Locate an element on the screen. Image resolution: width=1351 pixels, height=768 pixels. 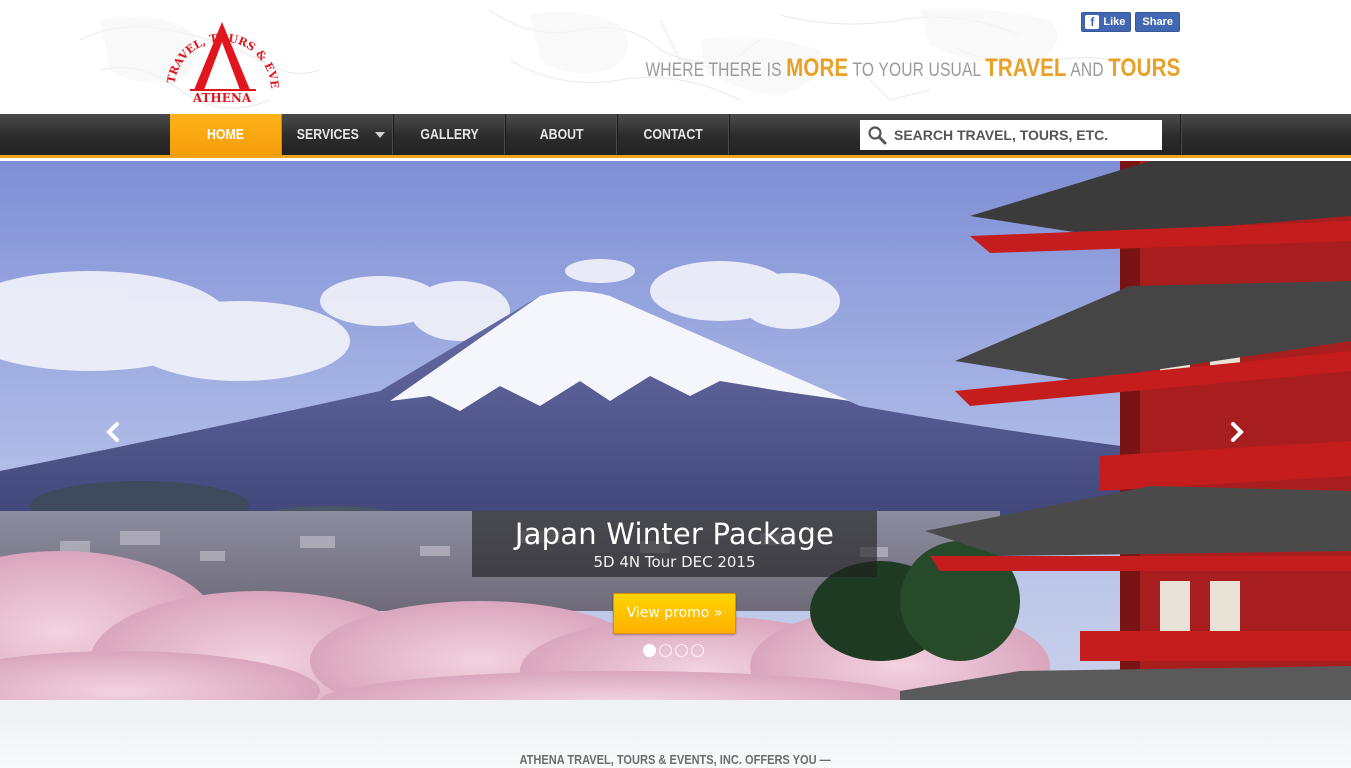
tagline-part2: TO YOUR USUAL is located at coordinates (916, 70).